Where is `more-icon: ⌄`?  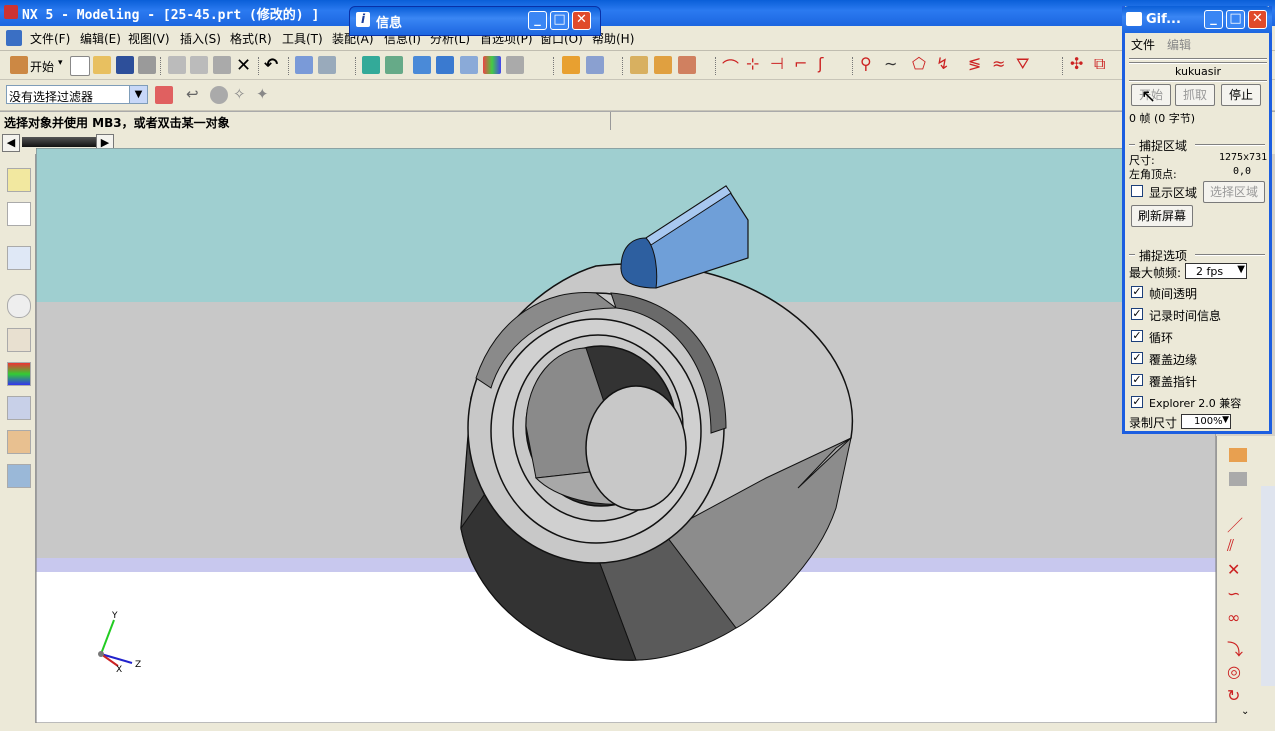 more-icon: ⌄ is located at coordinates (1245, 711).